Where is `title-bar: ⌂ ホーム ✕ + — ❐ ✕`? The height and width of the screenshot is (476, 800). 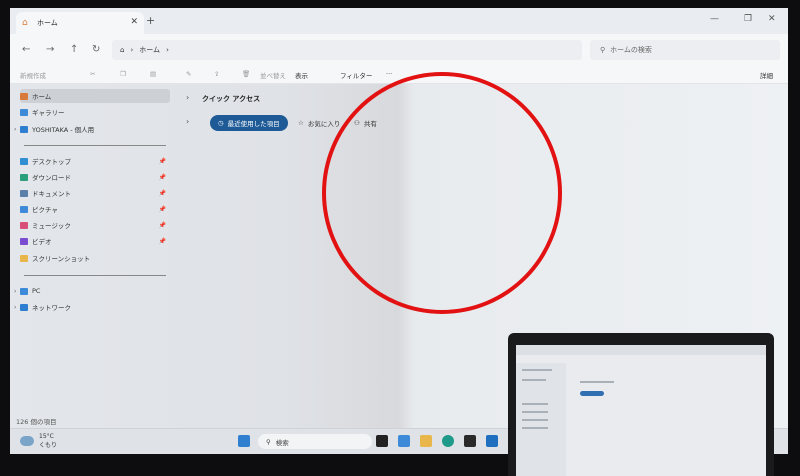 title-bar: ⌂ ホーム ✕ + — ❐ ✕ is located at coordinates (399, 21).